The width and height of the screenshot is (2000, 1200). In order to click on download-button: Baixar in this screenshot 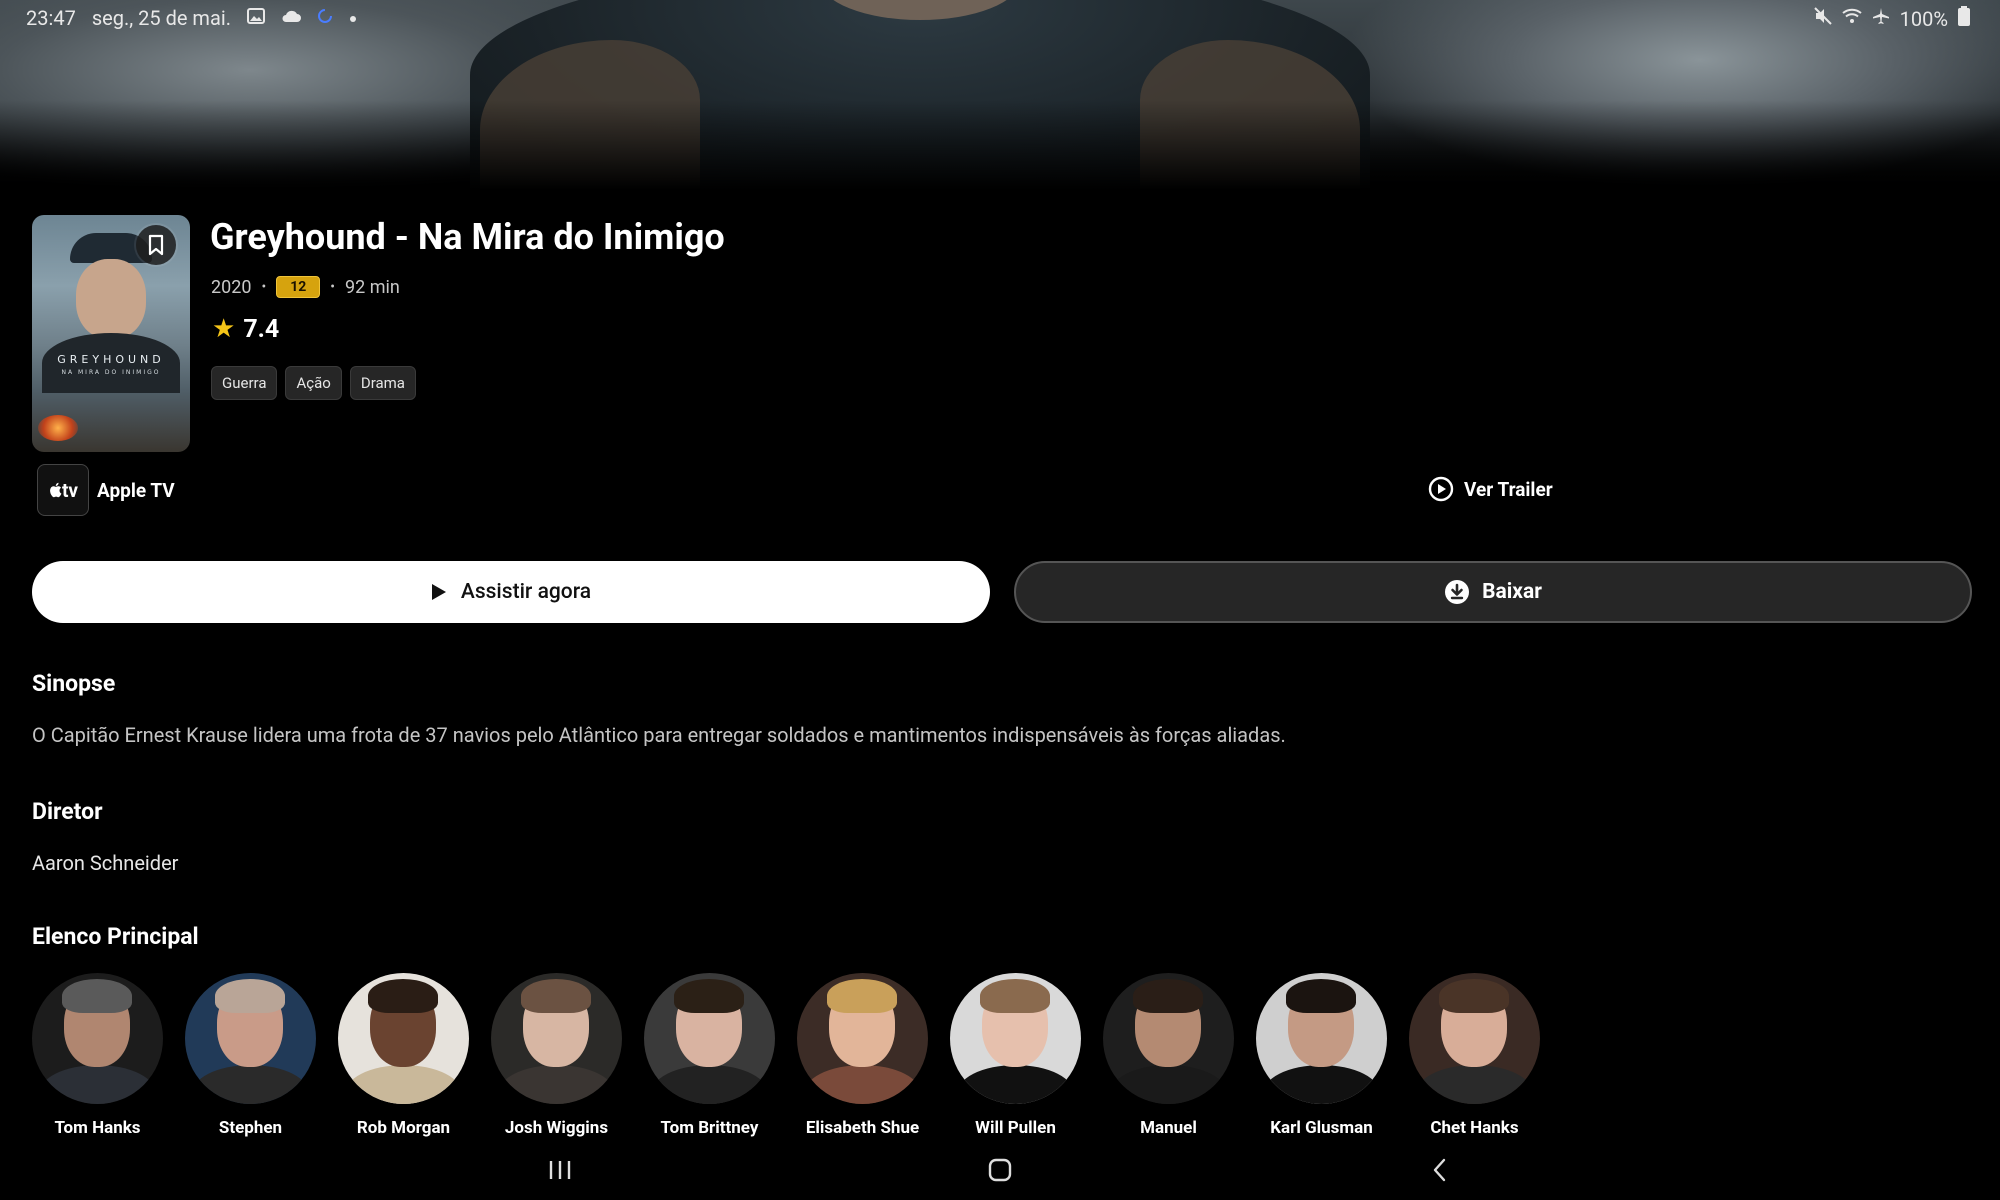, I will do `click(1493, 592)`.